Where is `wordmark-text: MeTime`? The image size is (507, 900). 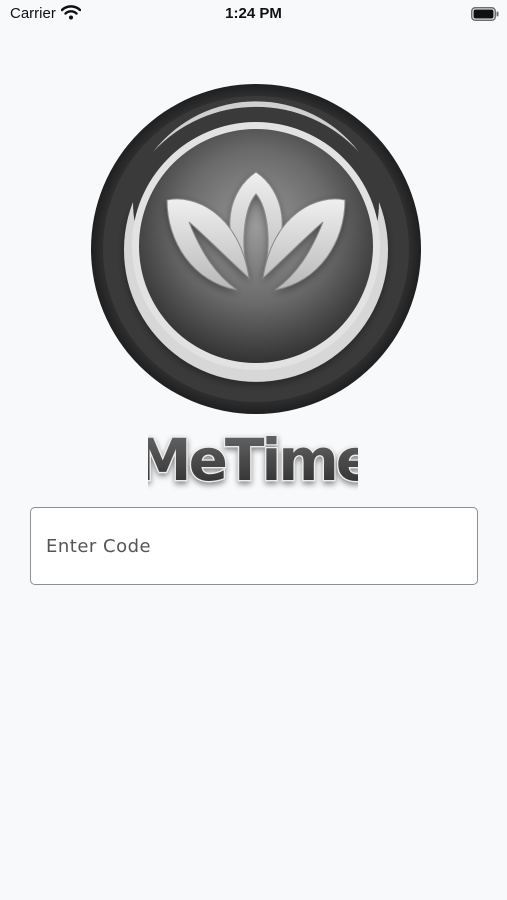
wordmark-text: MeTime is located at coordinates (253, 459).